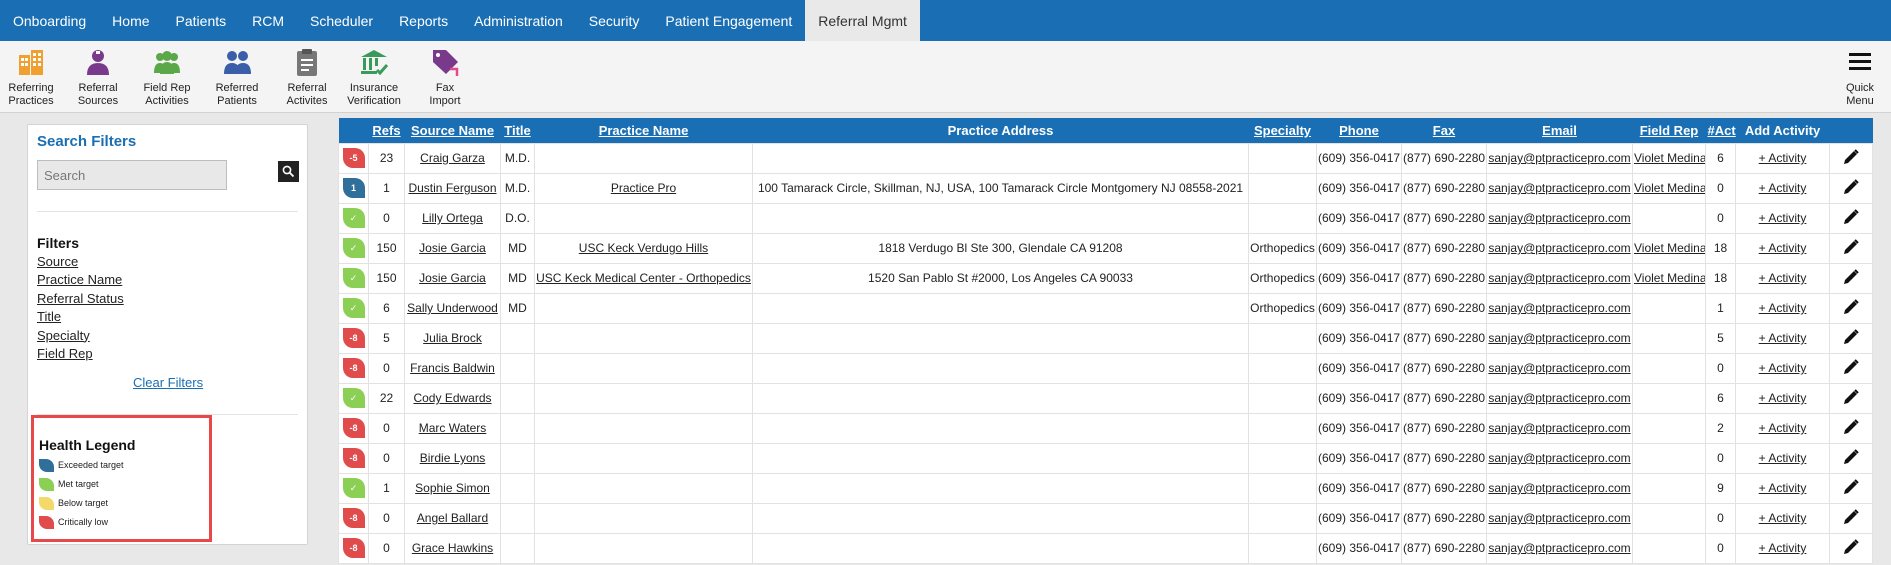  What do you see at coordinates (80, 336) in the screenshot?
I see `filter-link-specialty: Specialty` at bounding box center [80, 336].